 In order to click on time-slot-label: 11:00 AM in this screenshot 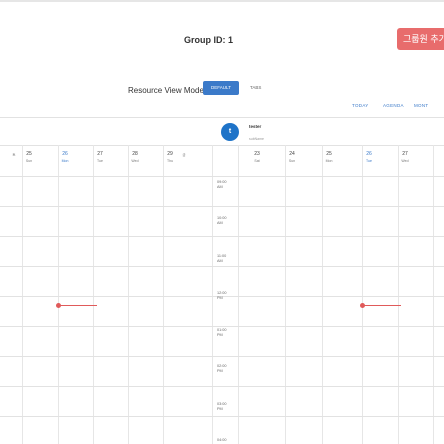, I will do `click(222, 258)`.